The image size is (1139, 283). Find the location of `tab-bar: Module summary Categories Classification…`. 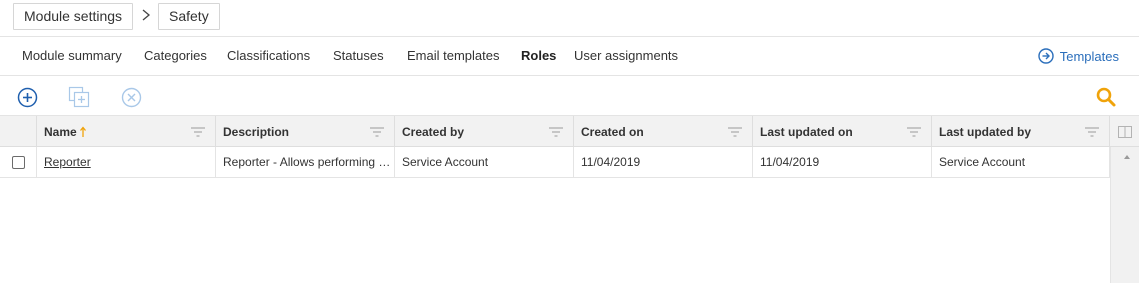

tab-bar: Module summary Categories Classification… is located at coordinates (569, 56).